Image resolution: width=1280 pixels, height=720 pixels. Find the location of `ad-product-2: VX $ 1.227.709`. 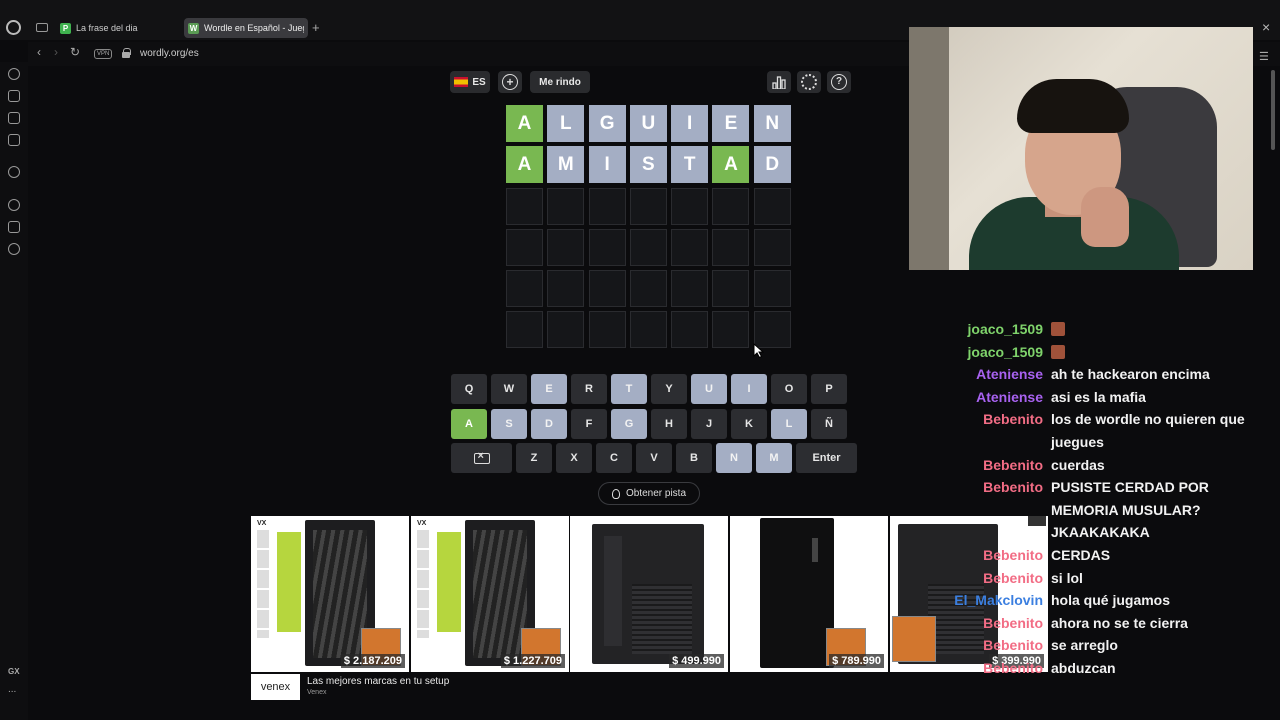

ad-product-2: VX $ 1.227.709 is located at coordinates (490, 594).